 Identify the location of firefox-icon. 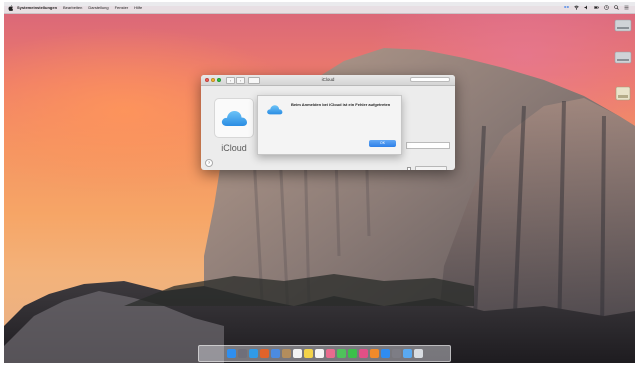
(264, 353).